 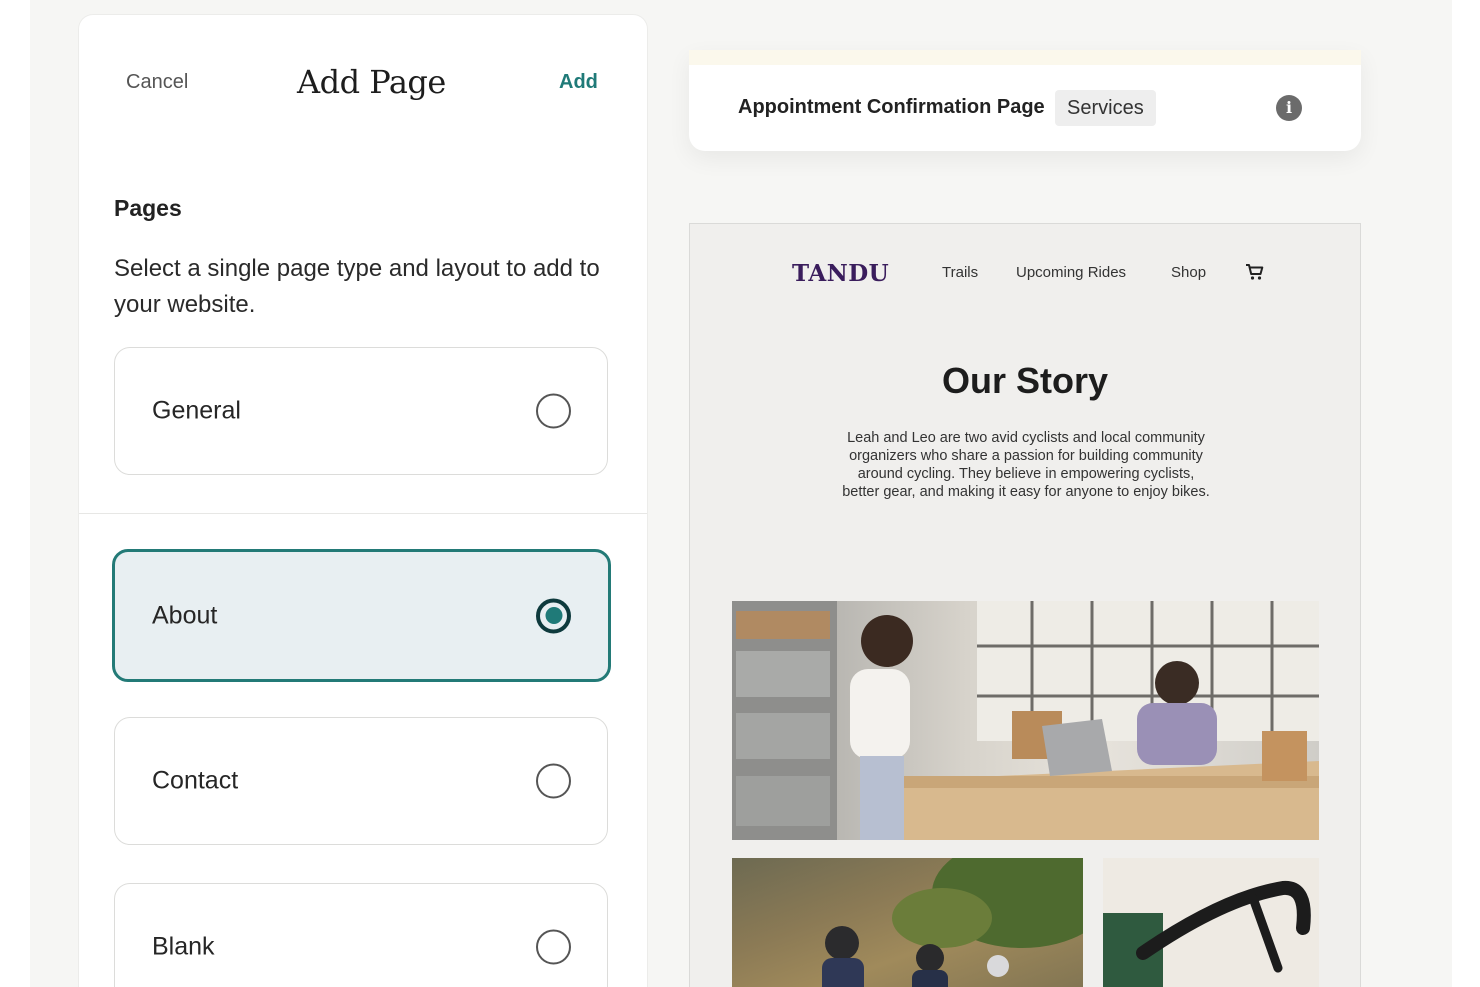 I want to click on page-name: Appointment Confirmation Page, so click(x=891, y=107).